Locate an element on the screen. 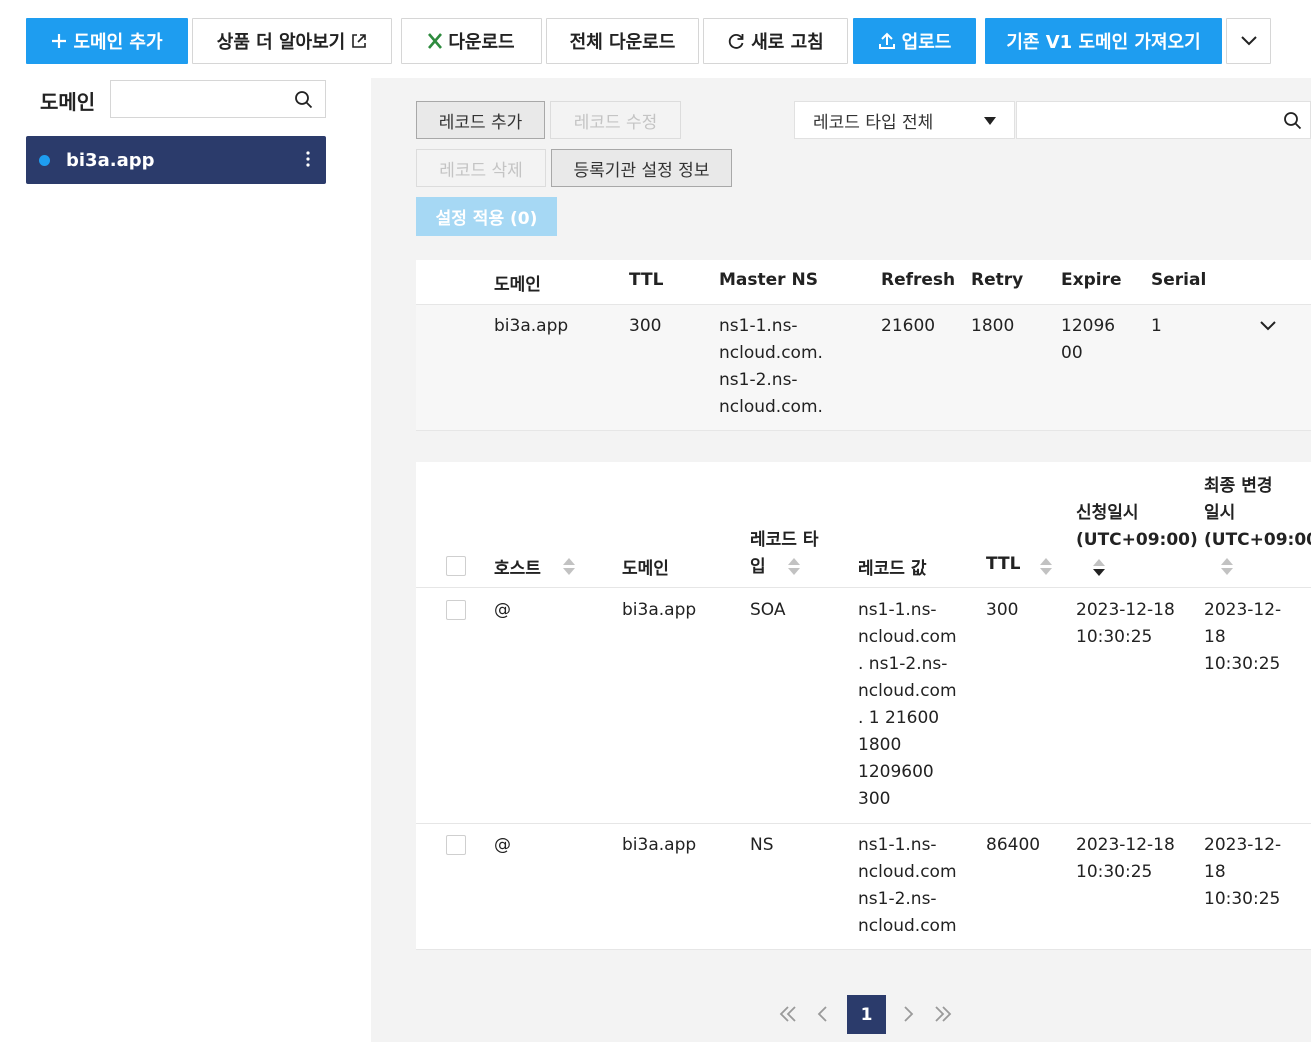 The width and height of the screenshot is (1311, 1042). record-type-select: 레코드 타입 전체 is located at coordinates (904, 120).